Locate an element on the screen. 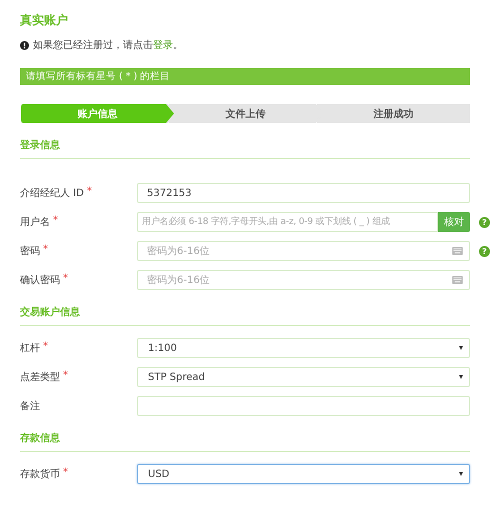 This screenshot has height=514, width=500. input-field: 用户名必须 6-18 字符,字母开头,由 a-z, 0-9 或下划线 ( _ ) 组成 is located at coordinates (287, 222).